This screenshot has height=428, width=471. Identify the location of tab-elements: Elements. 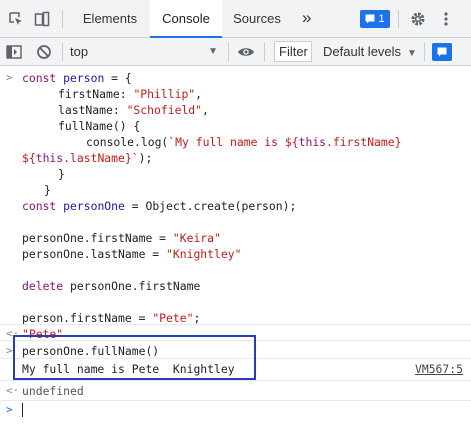
(110, 19).